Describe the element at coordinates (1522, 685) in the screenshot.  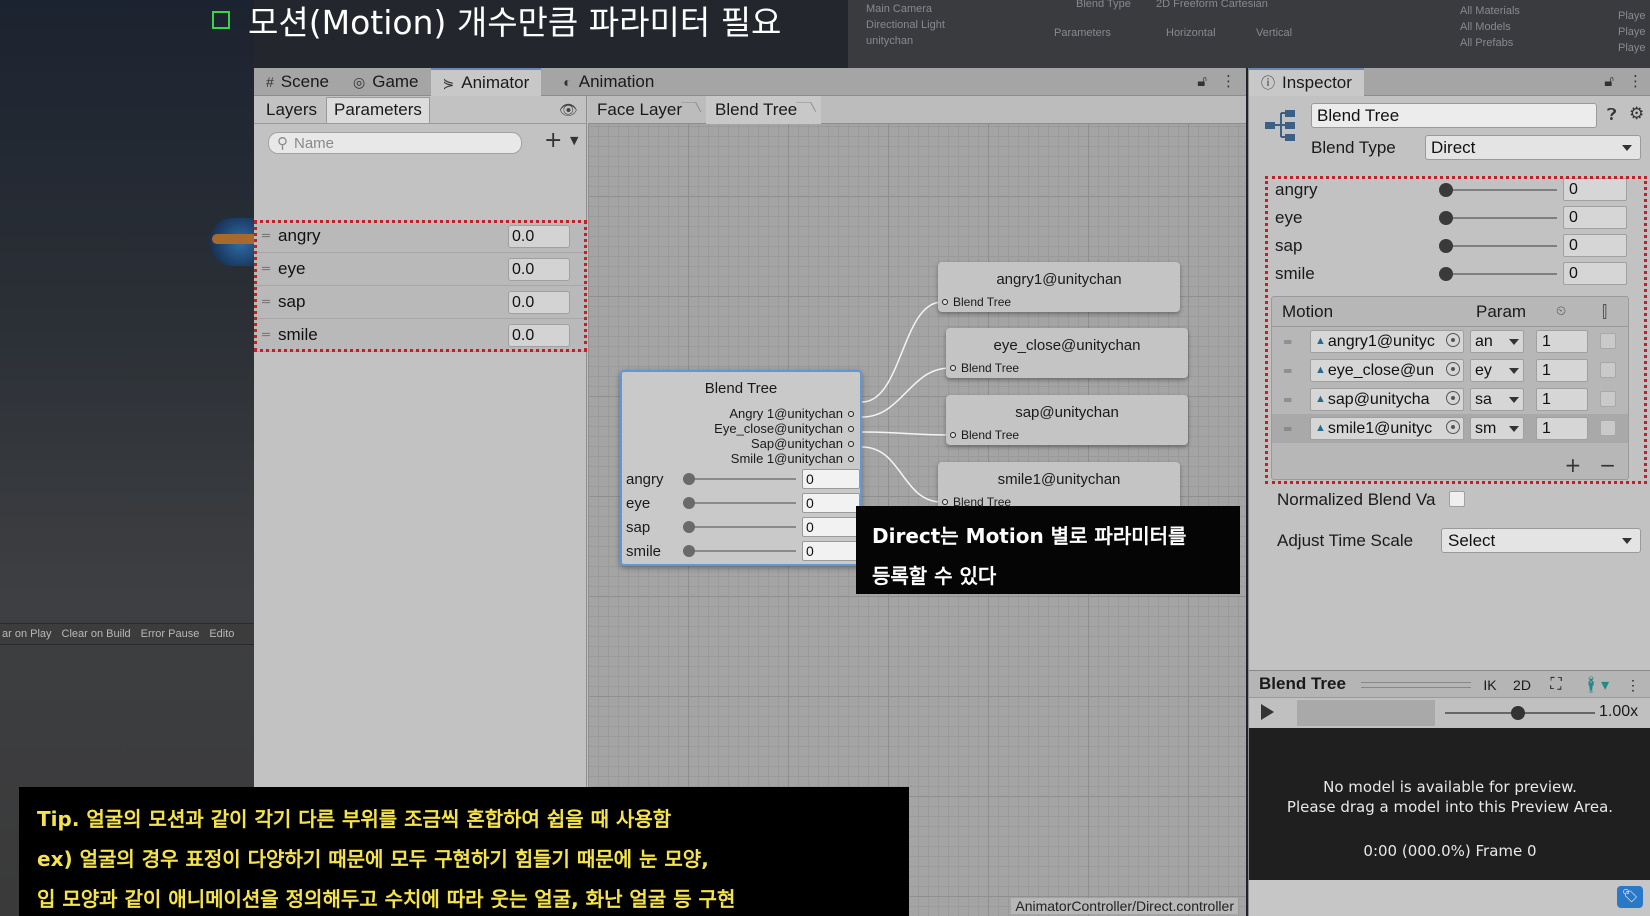
I see `2d-toggle: 2D` at that location.